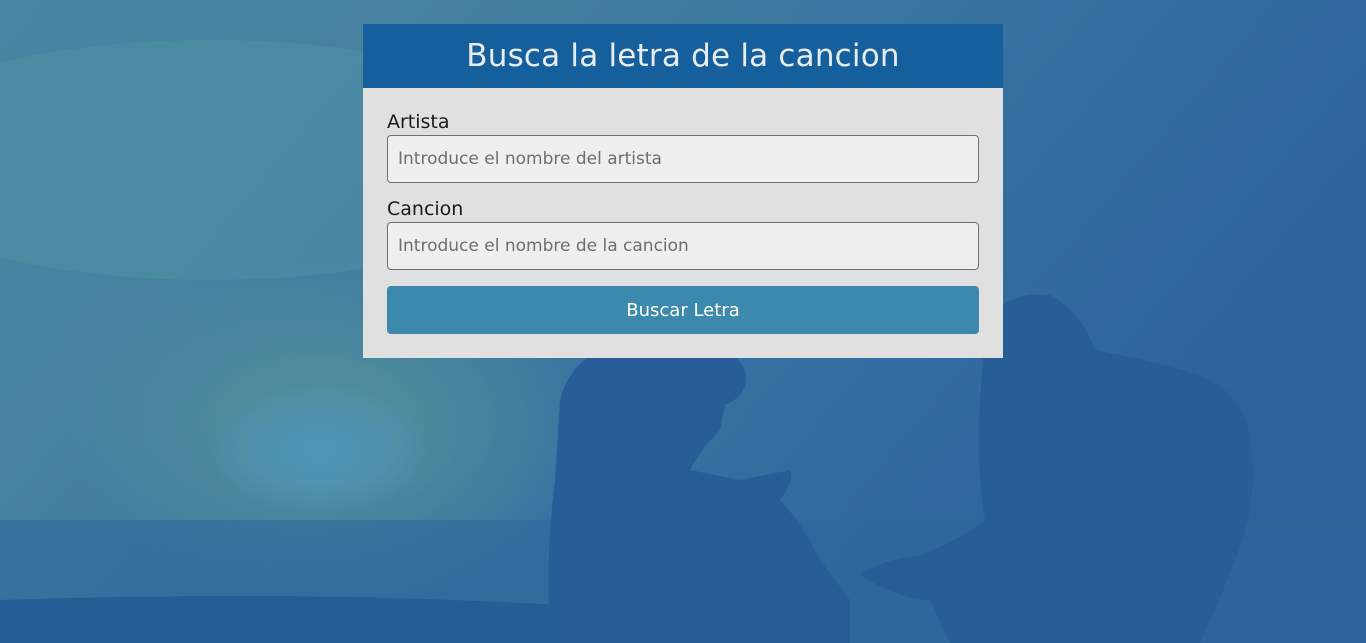 The image size is (1366, 643). What do you see at coordinates (683, 246) in the screenshot?
I see `song-input` at bounding box center [683, 246].